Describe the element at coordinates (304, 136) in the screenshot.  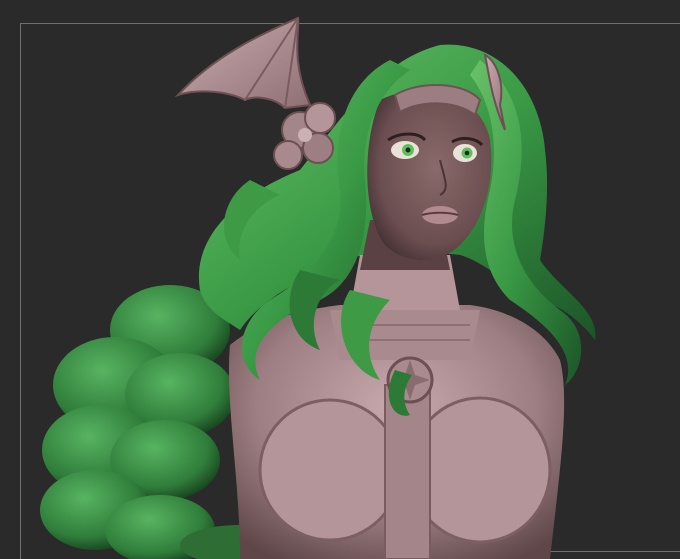
I see `hair-flower` at that location.